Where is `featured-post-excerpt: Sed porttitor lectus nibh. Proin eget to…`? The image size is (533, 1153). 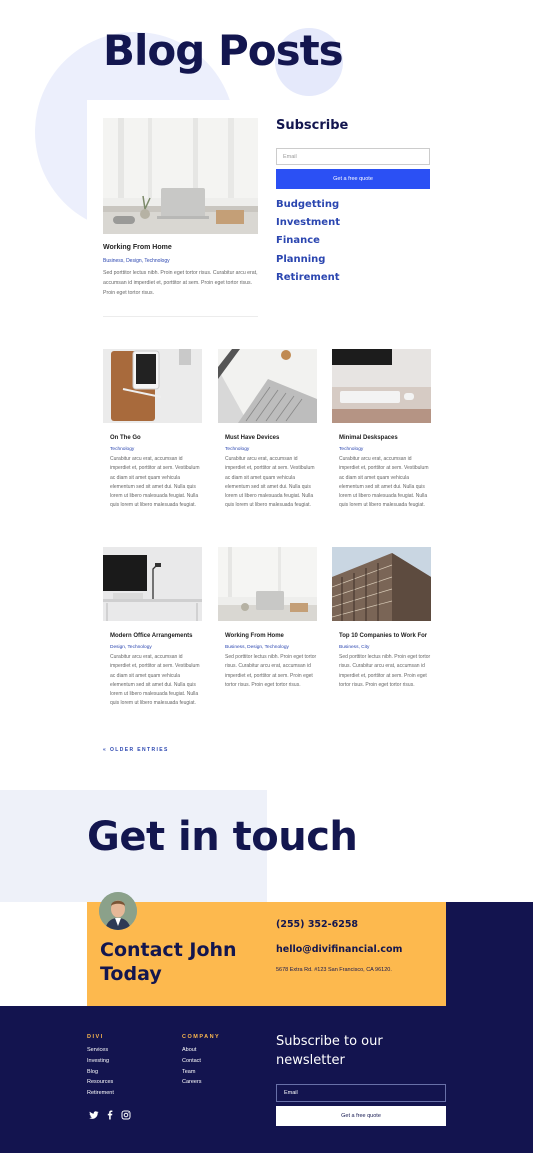 featured-post-excerpt: Sed porttitor lectus nibh. Proin eget to… is located at coordinates (180, 283).